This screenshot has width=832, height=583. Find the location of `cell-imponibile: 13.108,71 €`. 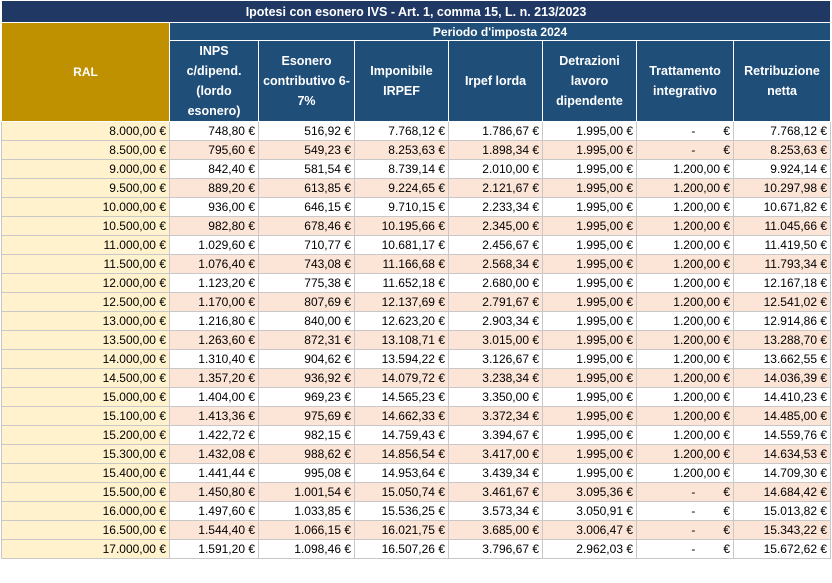

cell-imponibile: 13.108,71 € is located at coordinates (401, 340).